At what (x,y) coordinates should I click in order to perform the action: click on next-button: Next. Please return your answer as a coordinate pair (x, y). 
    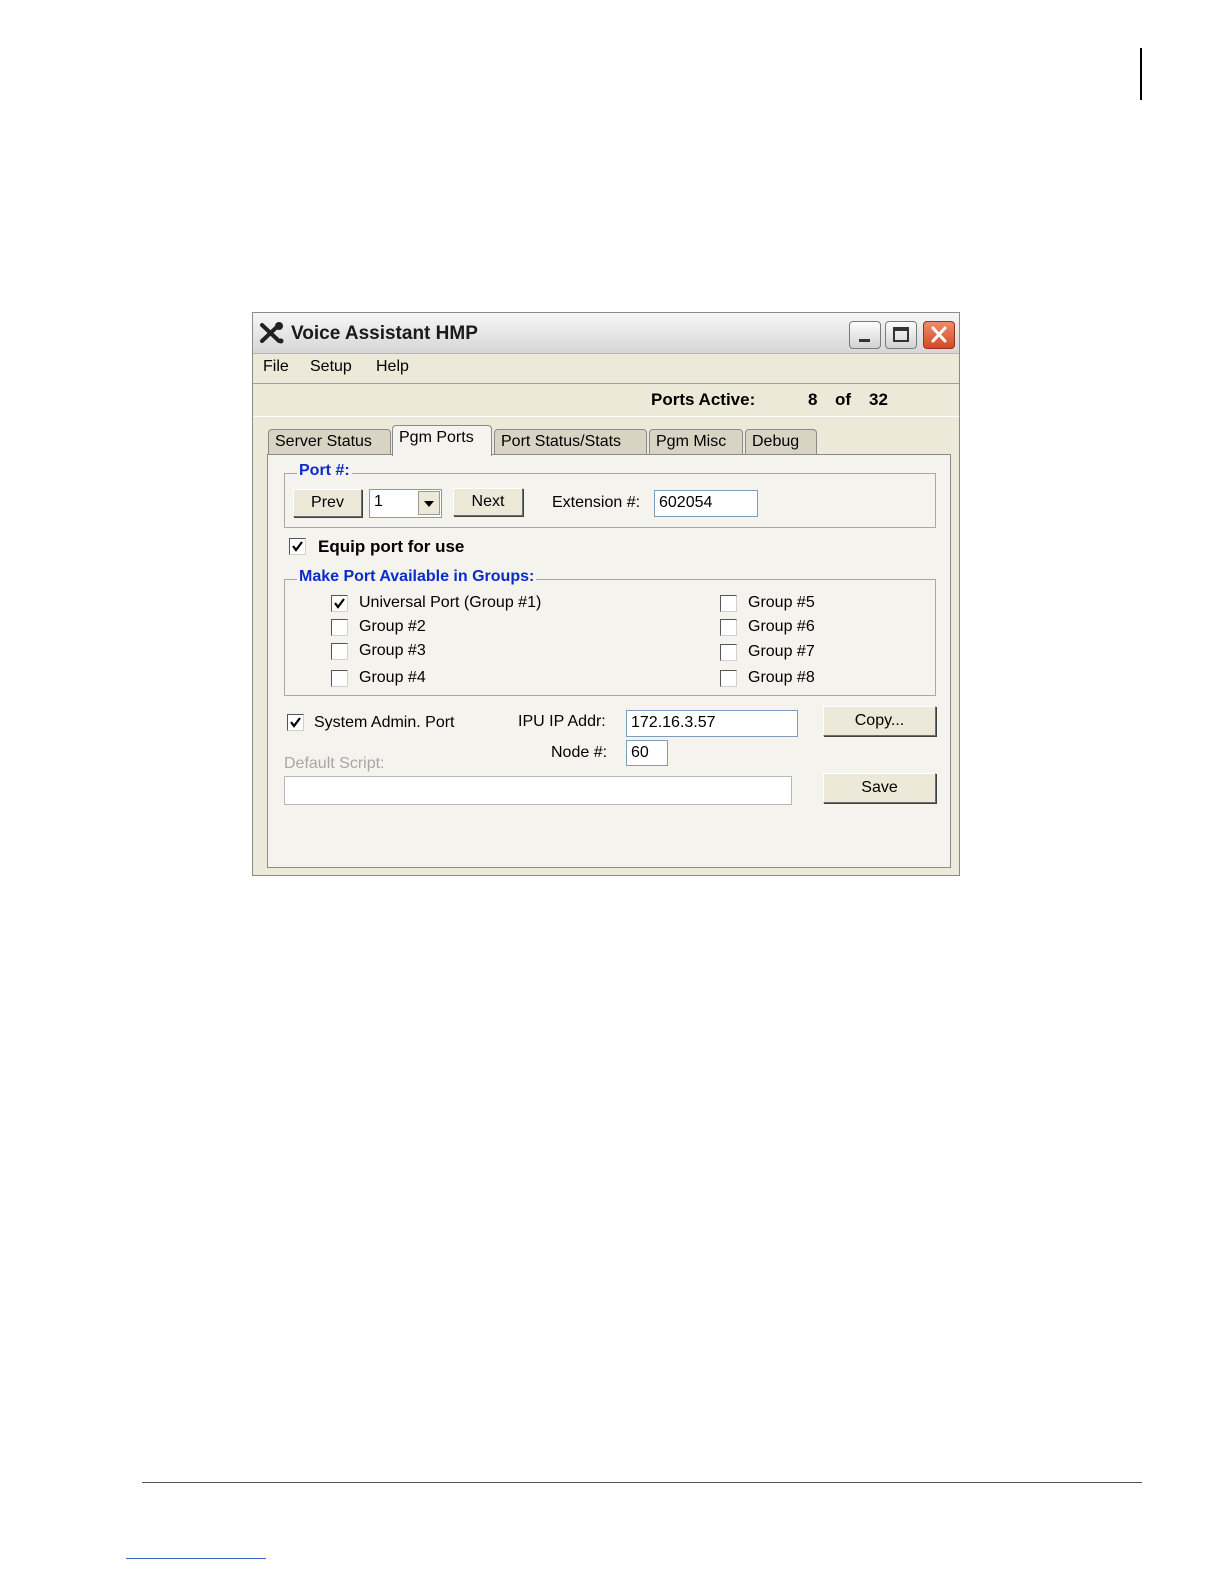
    Looking at the image, I should click on (488, 502).